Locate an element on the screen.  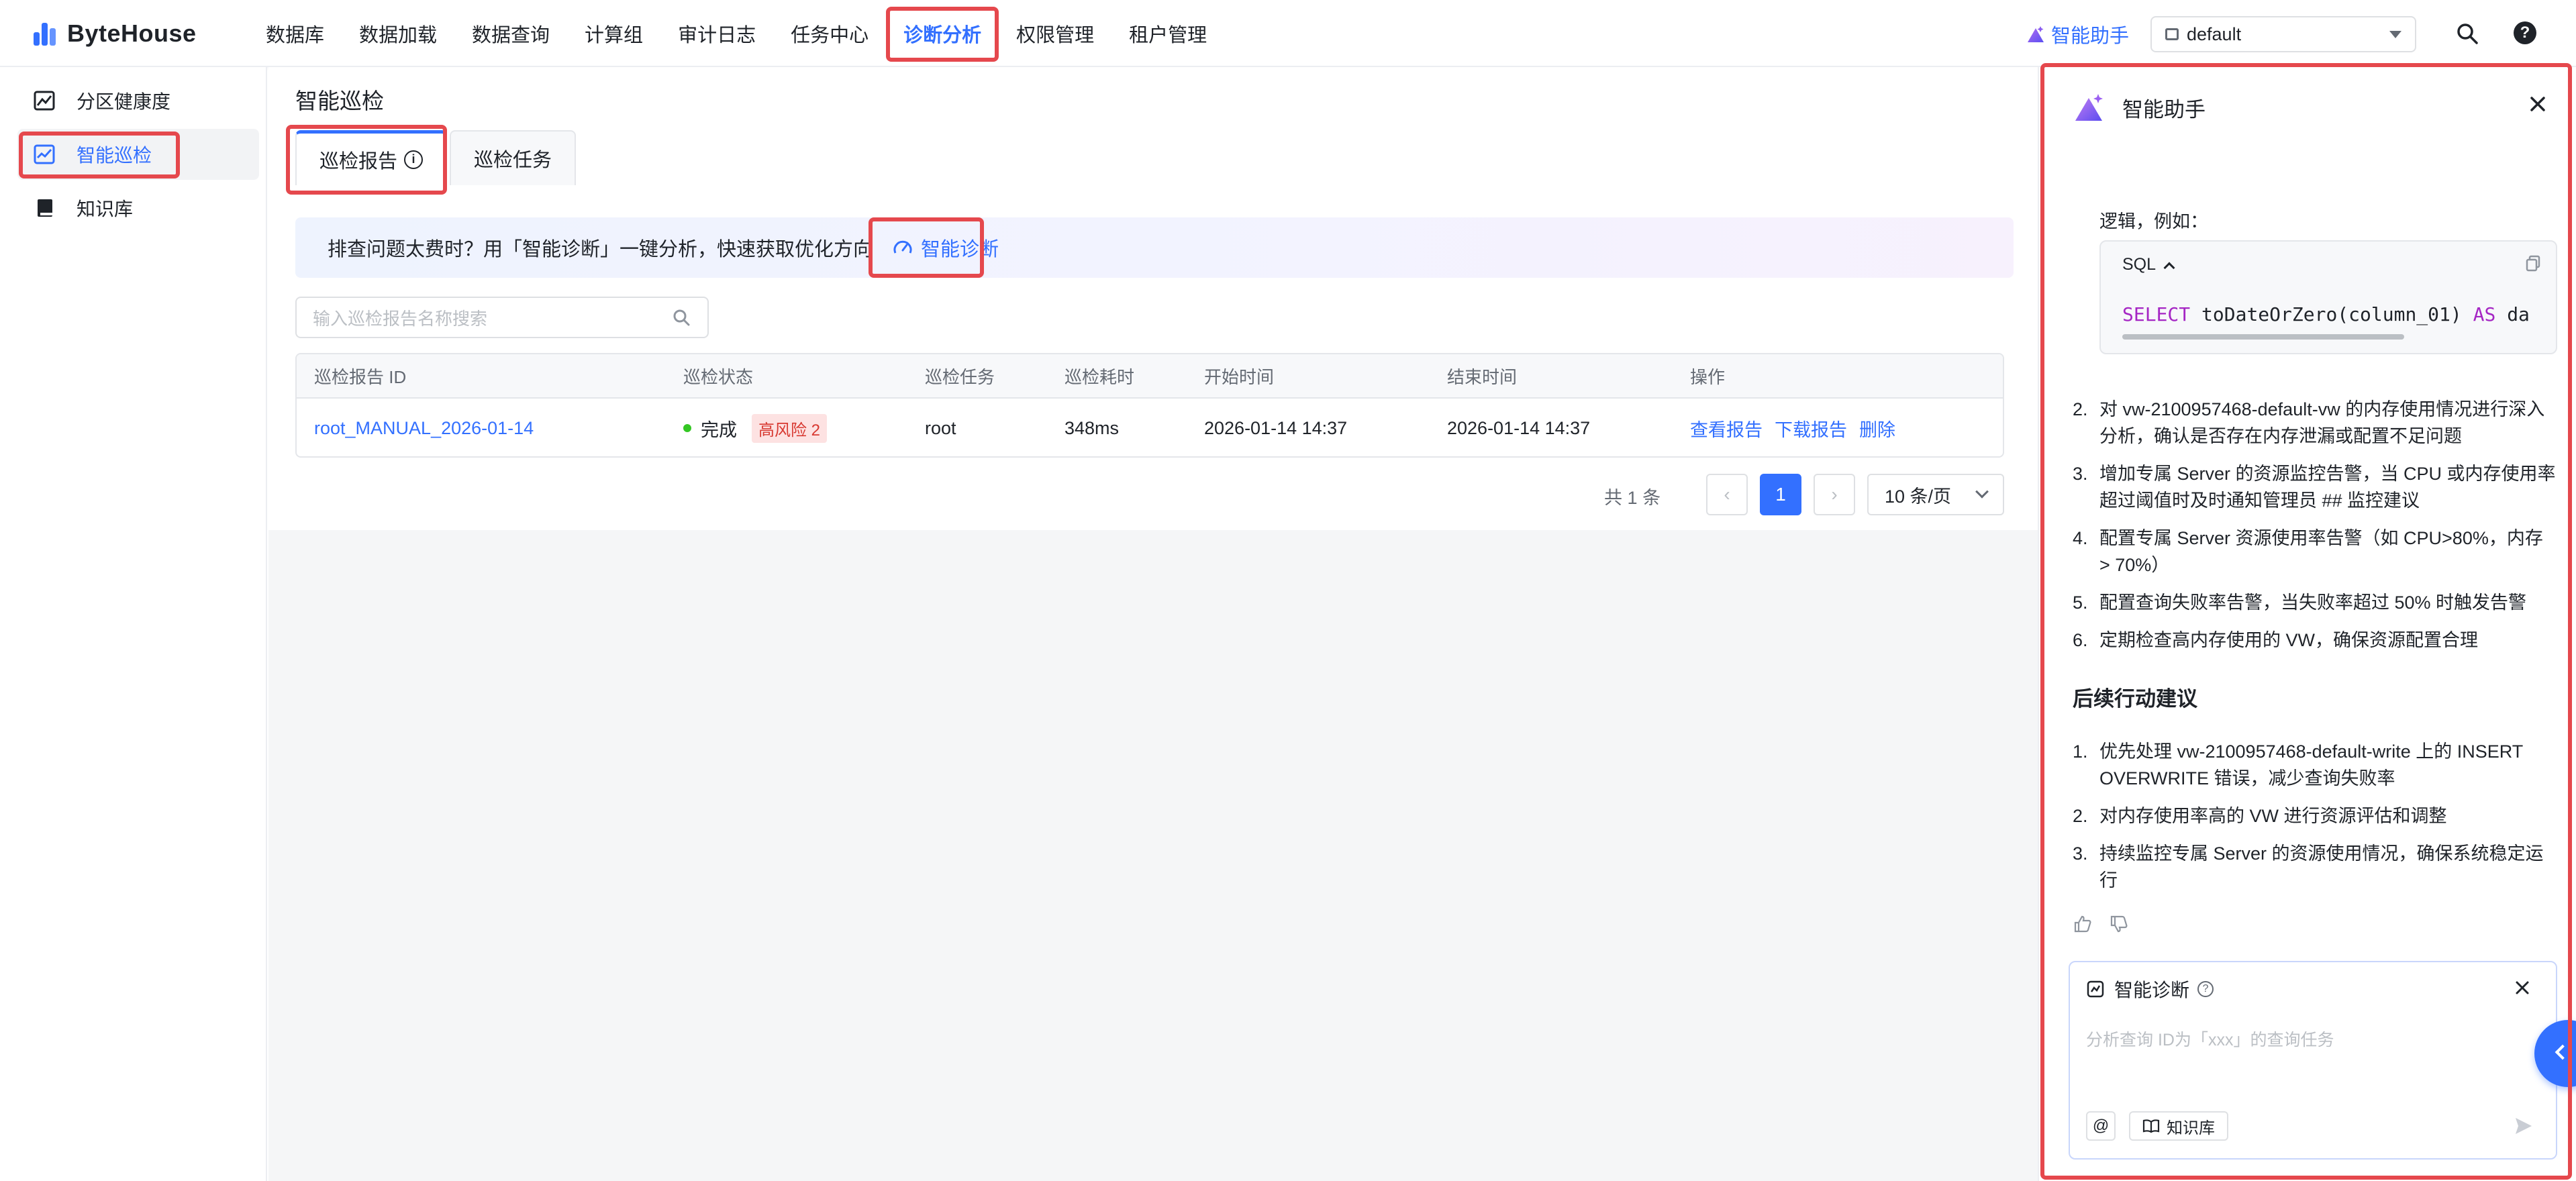
question-icon: ? is located at coordinates (2205, 989).